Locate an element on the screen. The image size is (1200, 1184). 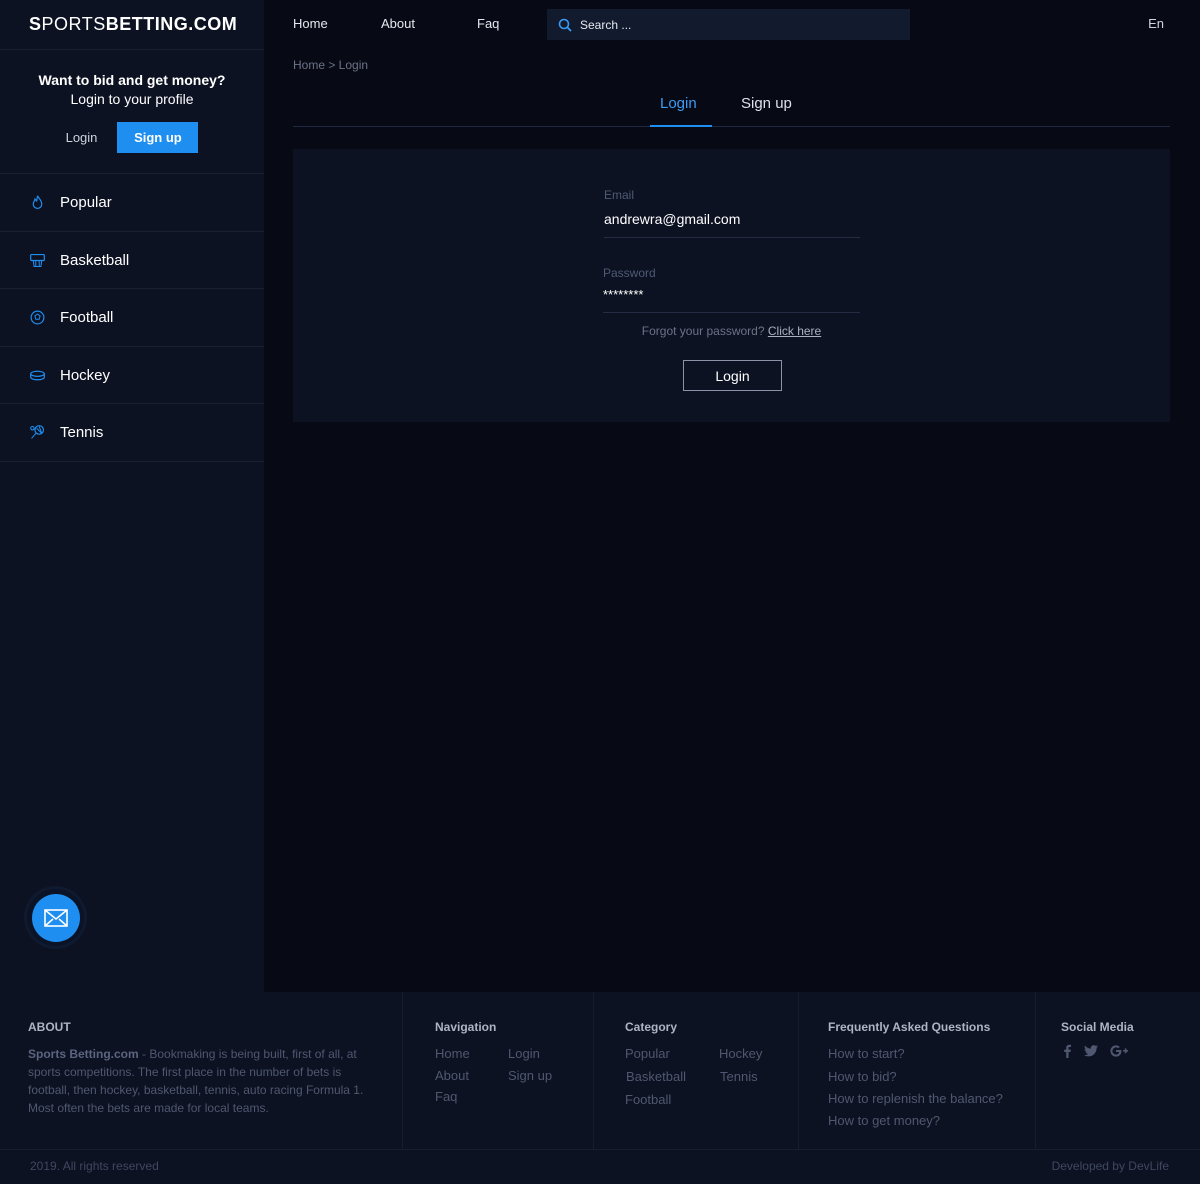
nav-home: Home is located at coordinates (310, 23).